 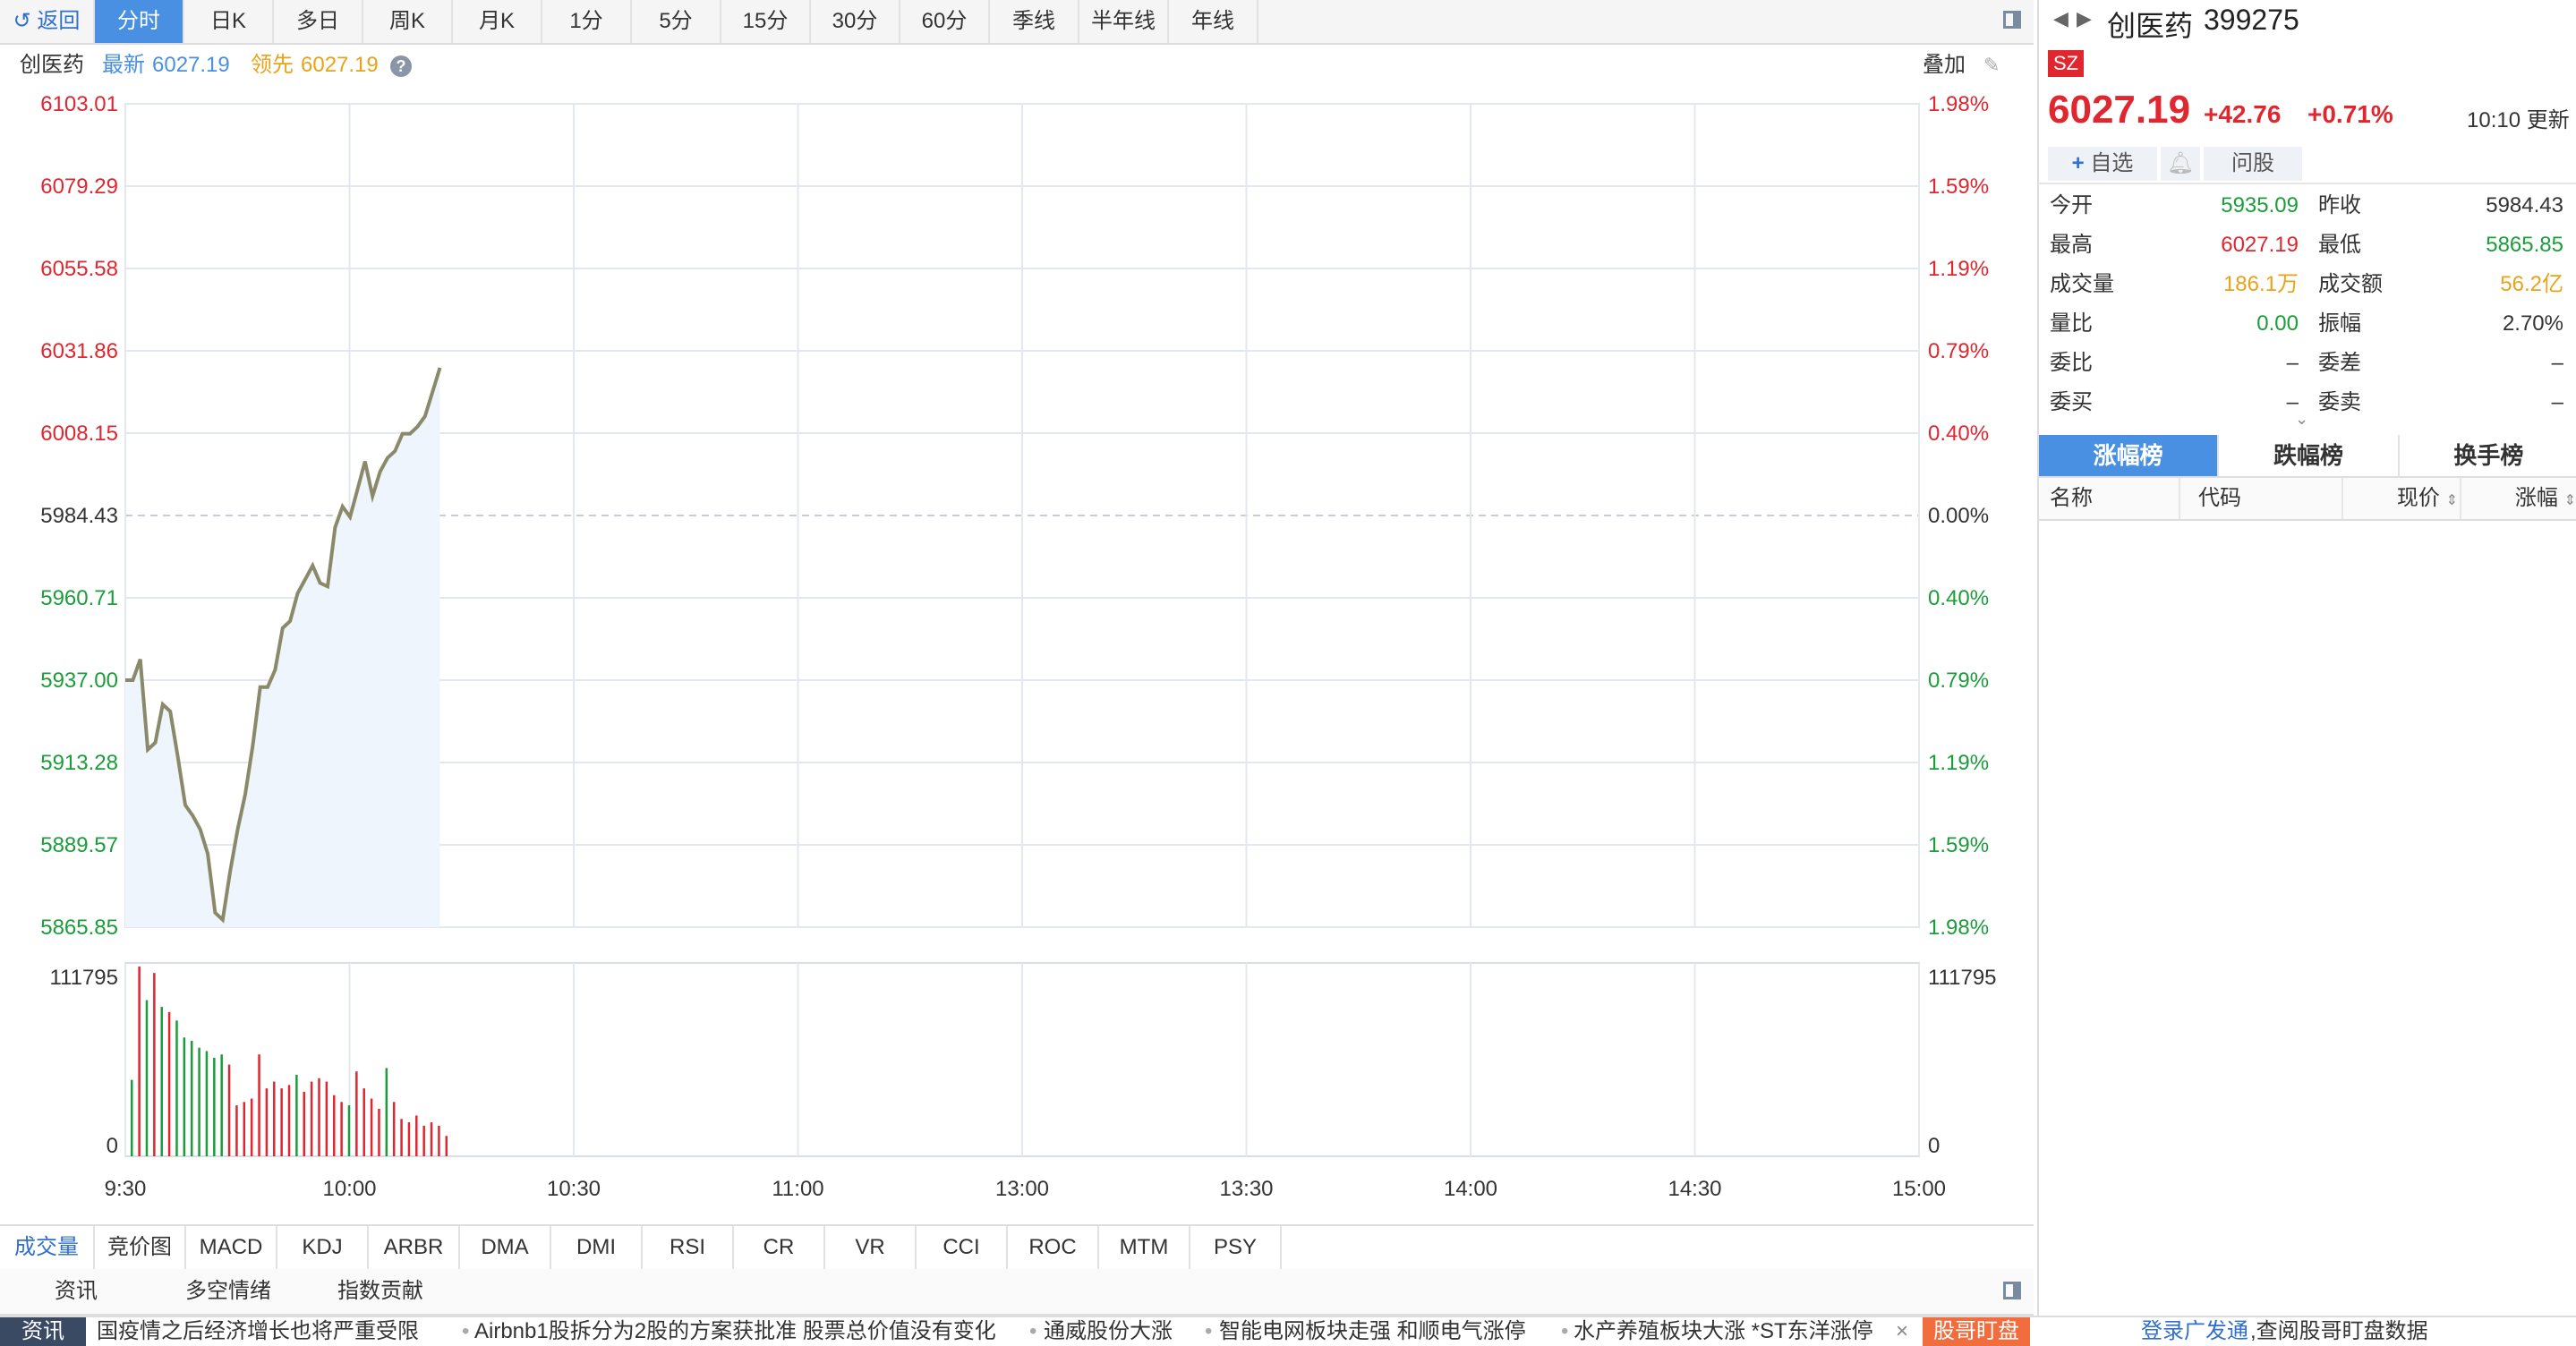 I want to click on news-tab-index-contribution: 指数贡献, so click(x=380, y=1292).